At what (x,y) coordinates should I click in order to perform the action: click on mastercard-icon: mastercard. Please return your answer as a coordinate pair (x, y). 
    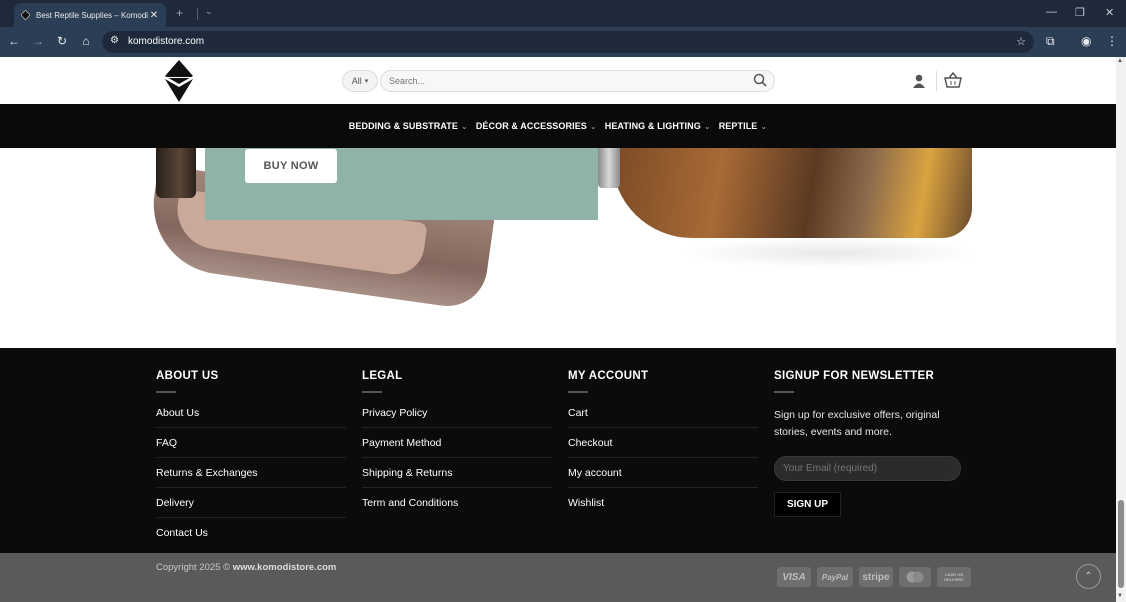
    Looking at the image, I should click on (915, 577).